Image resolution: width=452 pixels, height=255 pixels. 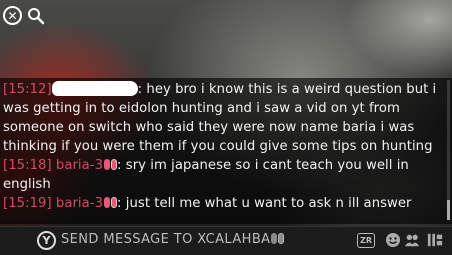 I want to click on redacted-username, so click(x=94, y=88).